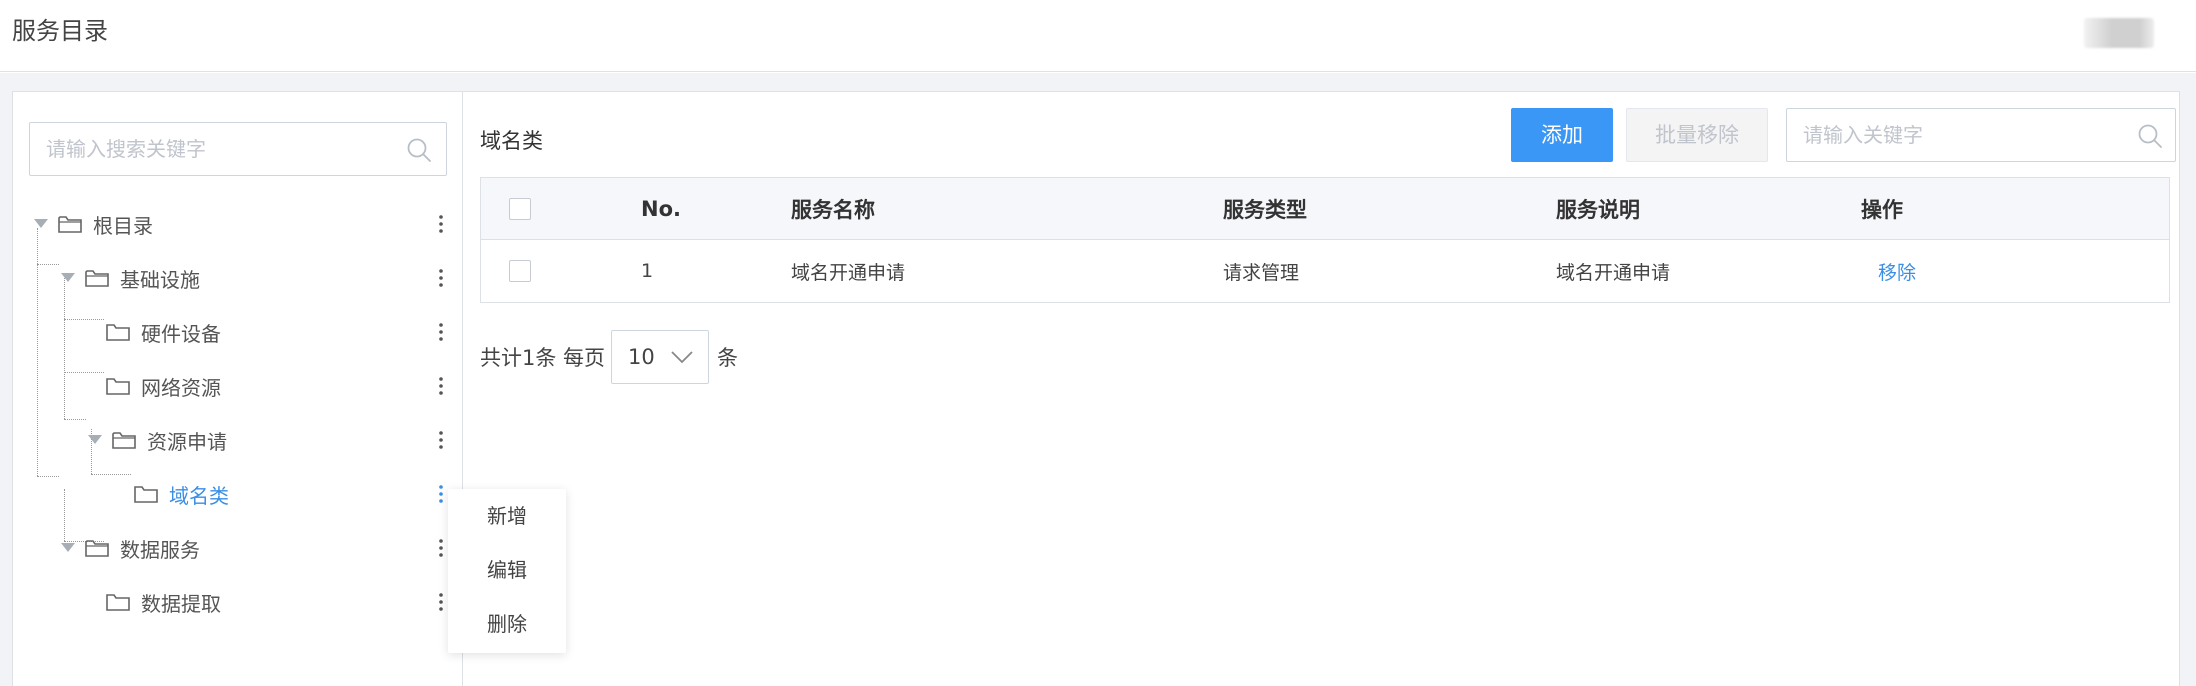 Image resolution: width=2196 pixels, height=686 pixels. I want to click on batch-remove-button: 批量移除, so click(1697, 135).